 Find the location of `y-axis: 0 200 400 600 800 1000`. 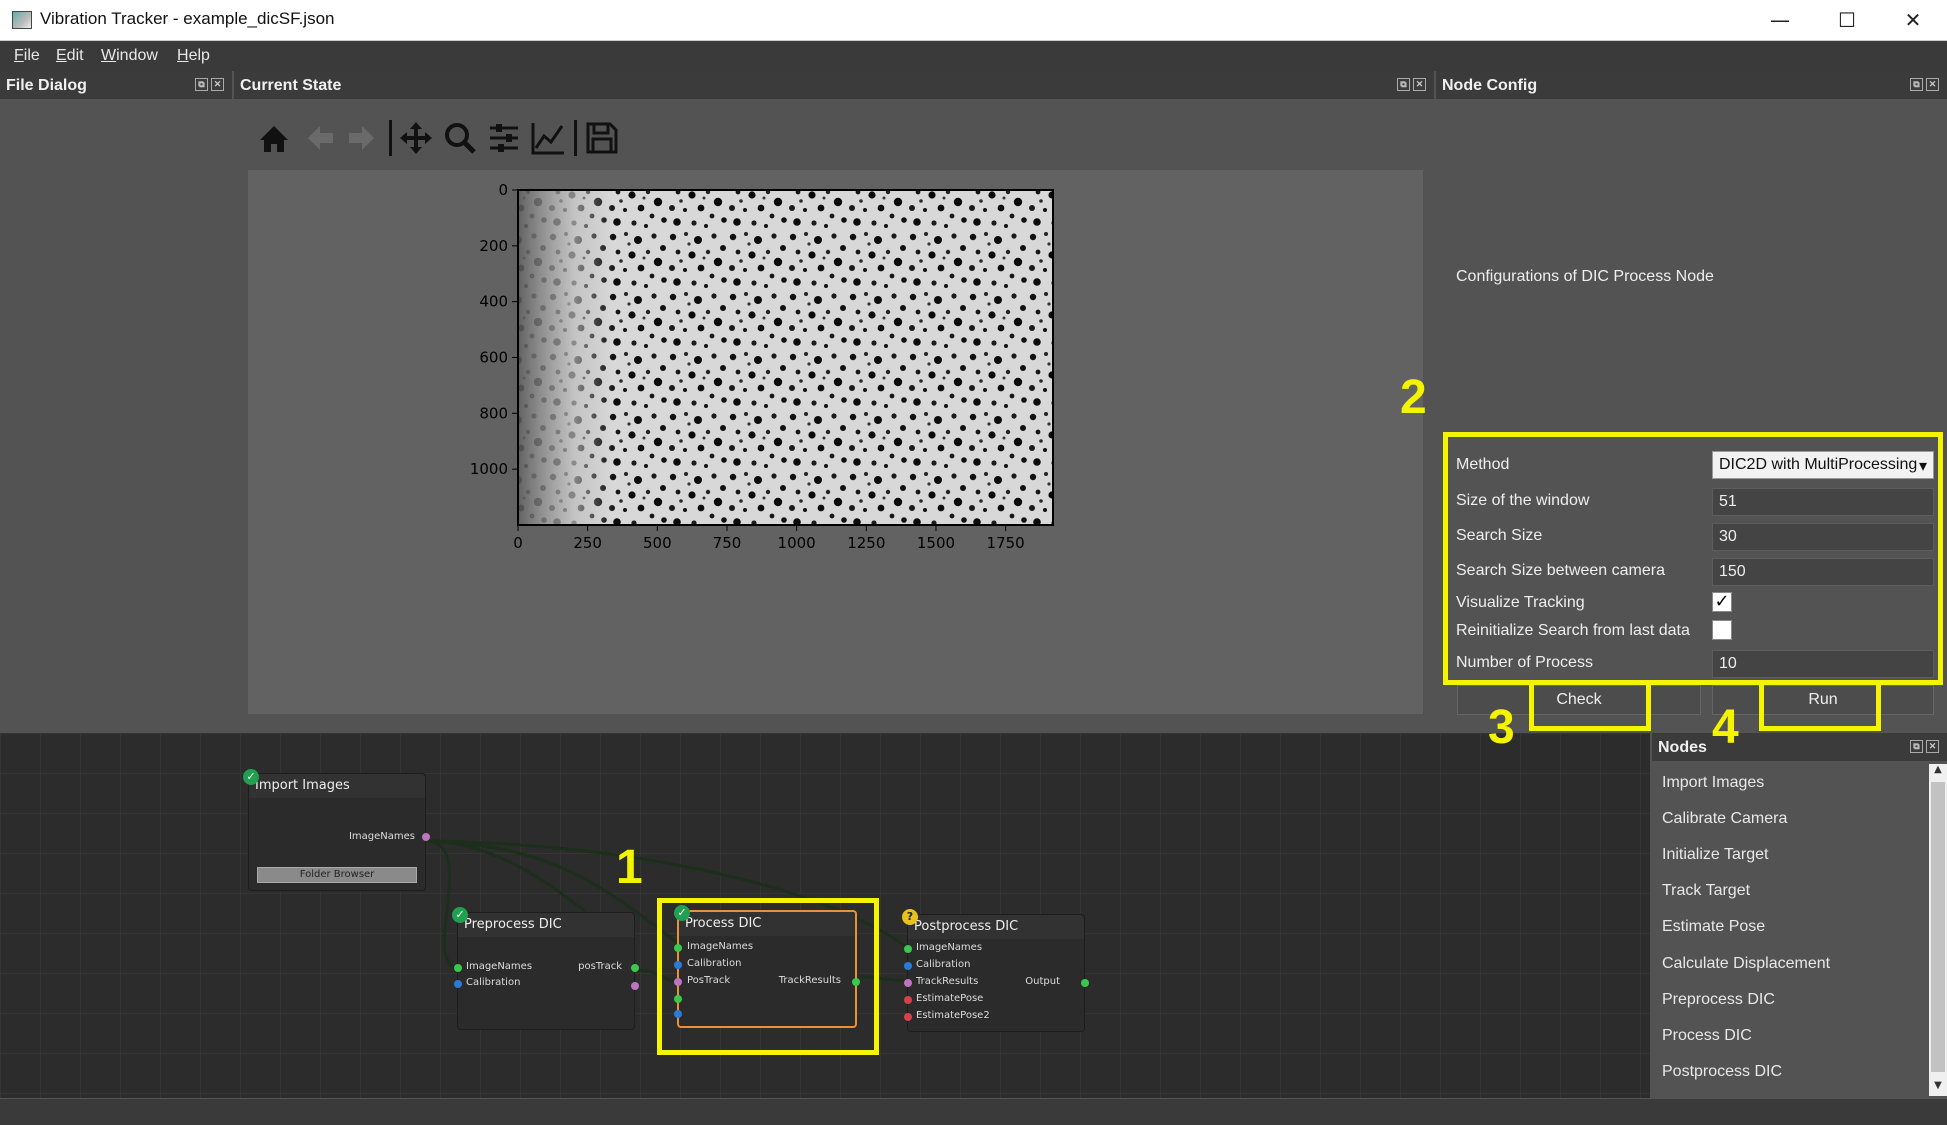

y-axis: 0 200 400 600 800 1000 is located at coordinates (494, 329).